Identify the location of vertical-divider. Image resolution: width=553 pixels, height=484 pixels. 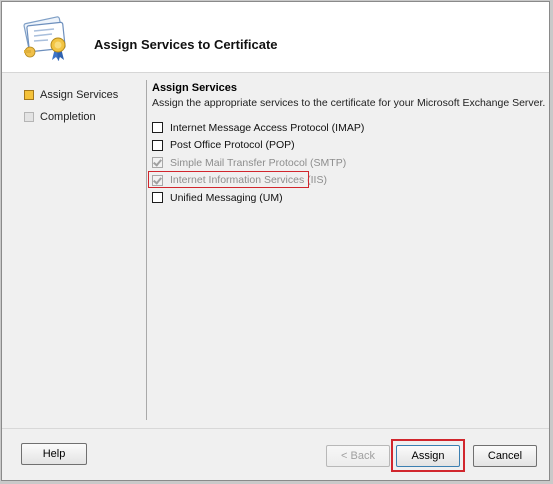
(146, 250).